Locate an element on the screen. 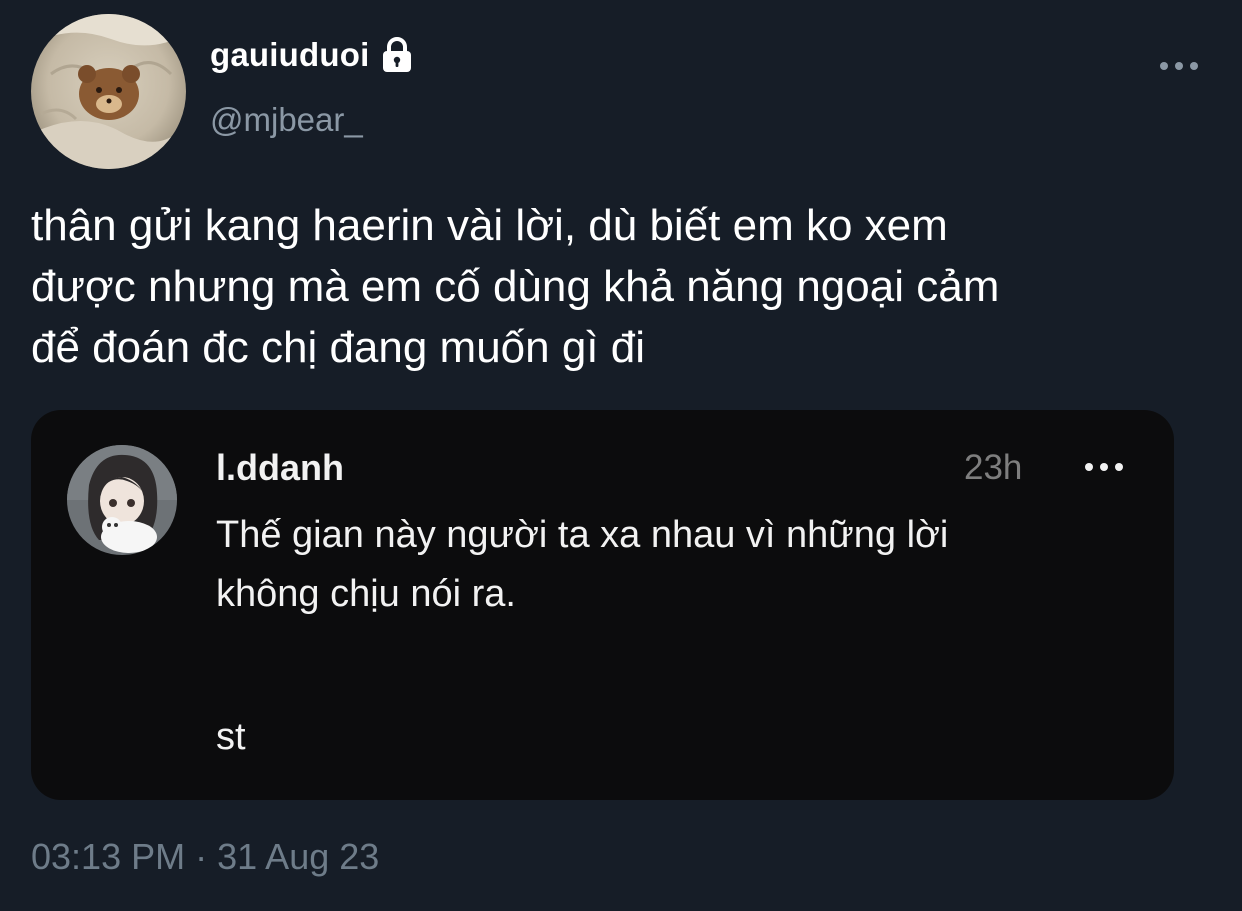 The height and width of the screenshot is (911, 1242). author-display-name: gauiuduoi is located at coordinates (289, 55).